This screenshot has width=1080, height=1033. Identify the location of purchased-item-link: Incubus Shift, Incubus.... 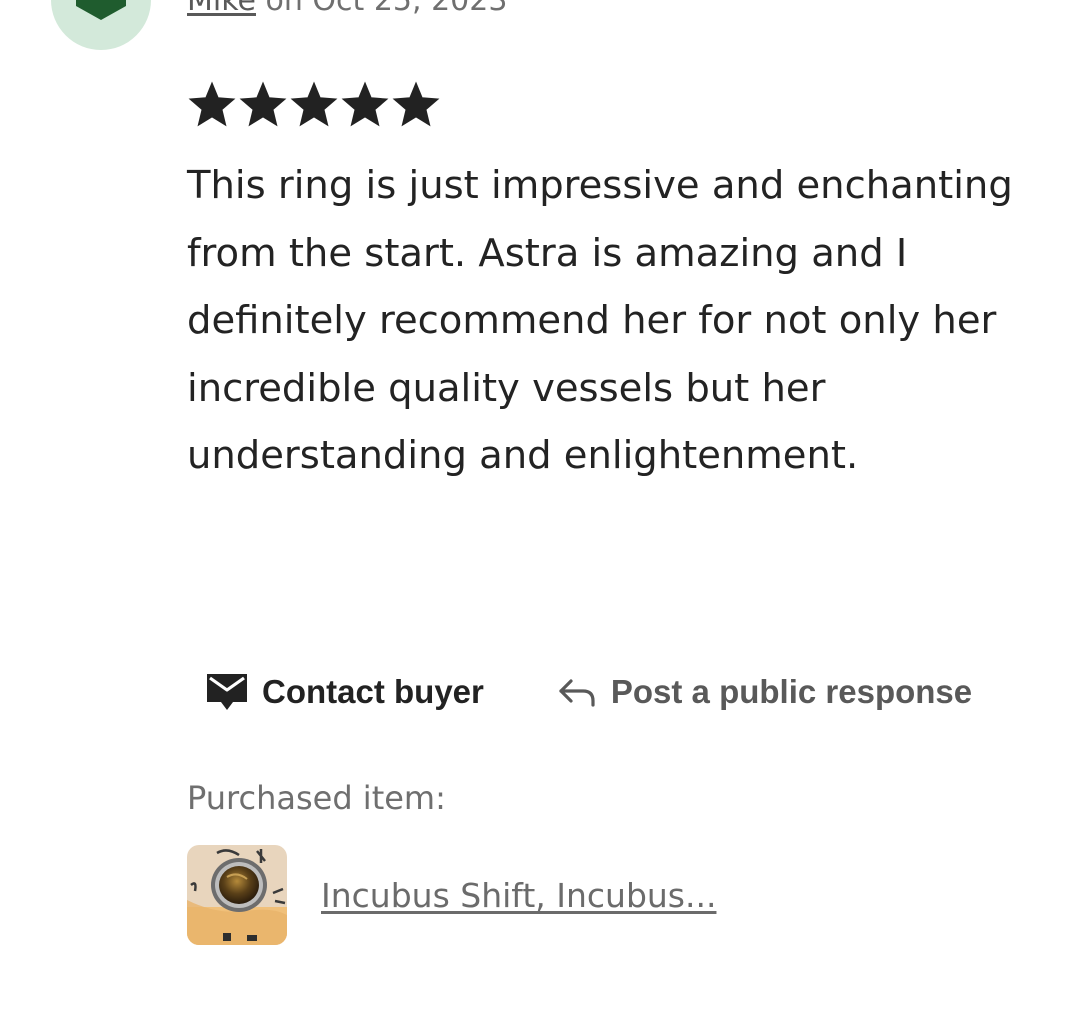
(518, 895).